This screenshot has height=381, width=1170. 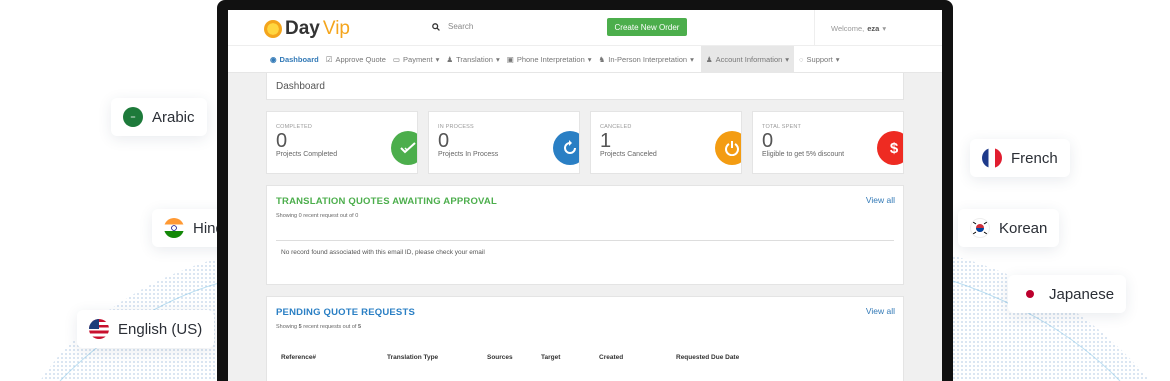 What do you see at coordinates (1082, 294) in the screenshot?
I see `language-label: Japanese` at bounding box center [1082, 294].